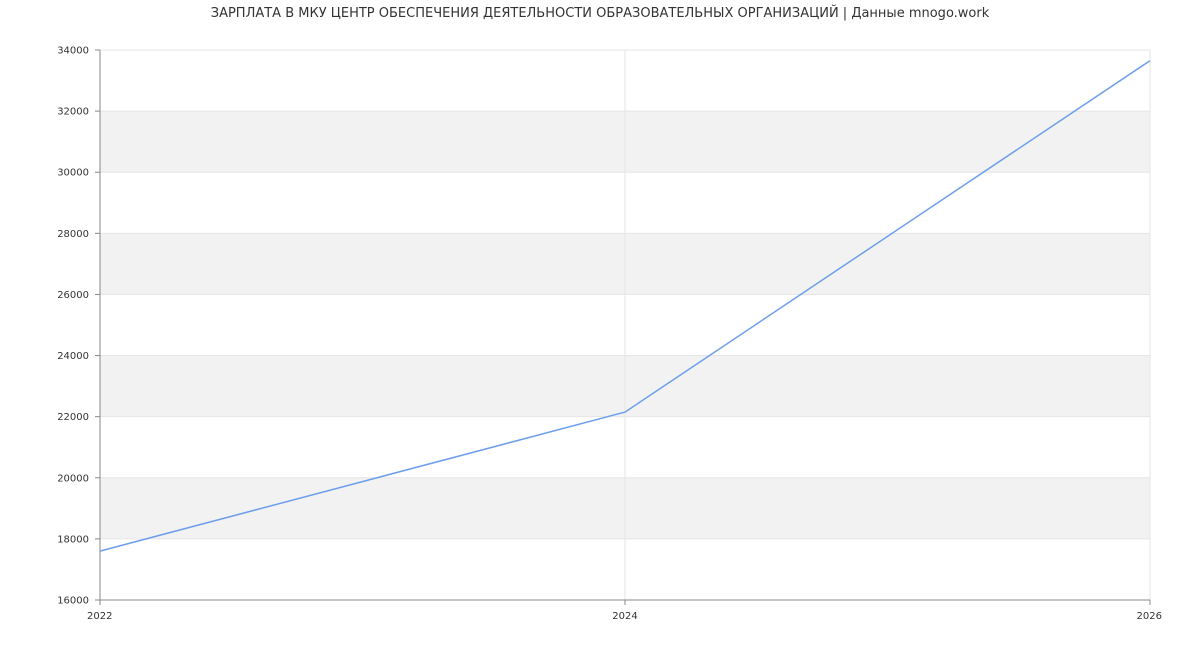 This screenshot has width=1200, height=650. Describe the element at coordinates (1149, 616) in the screenshot. I see `x-tick-label: 2026` at that location.